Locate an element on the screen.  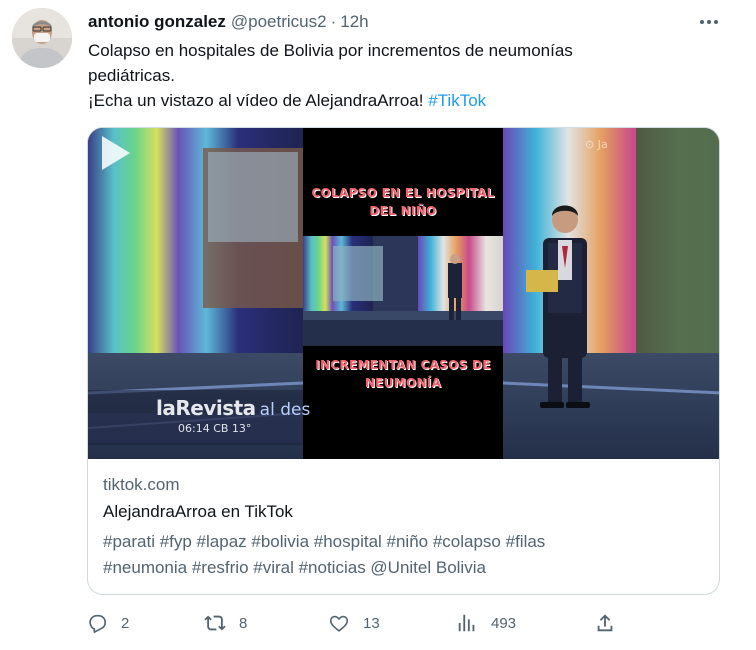
action-bar: 2 8 13 493 is located at coordinates (406, 623).